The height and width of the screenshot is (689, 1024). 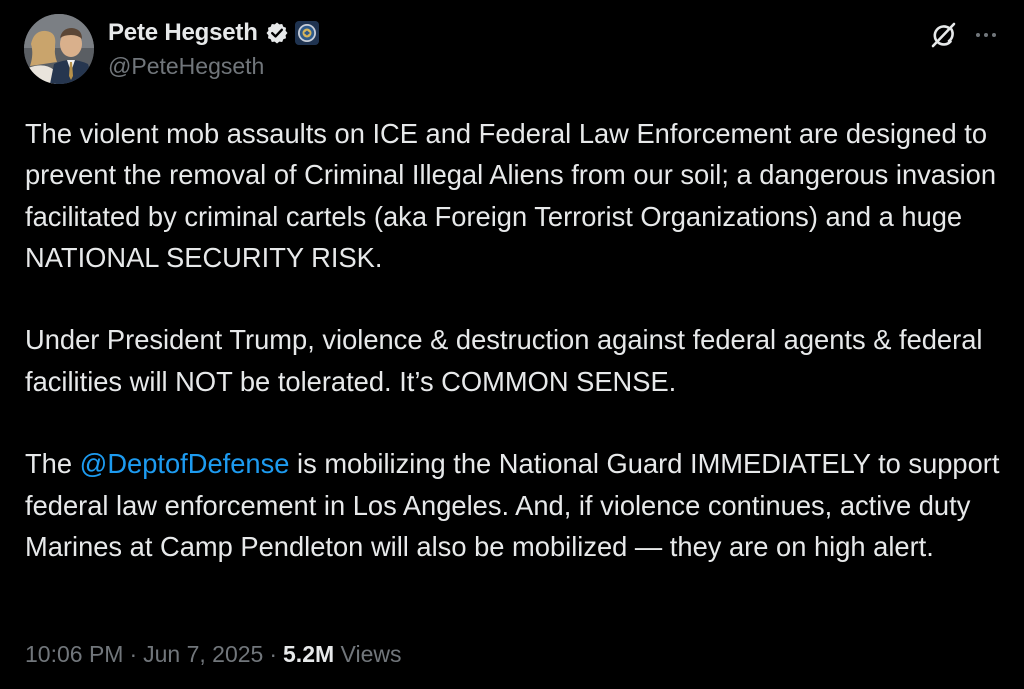 What do you see at coordinates (203, 654) in the screenshot?
I see `timestamp-date: Jun 7, 2025` at bounding box center [203, 654].